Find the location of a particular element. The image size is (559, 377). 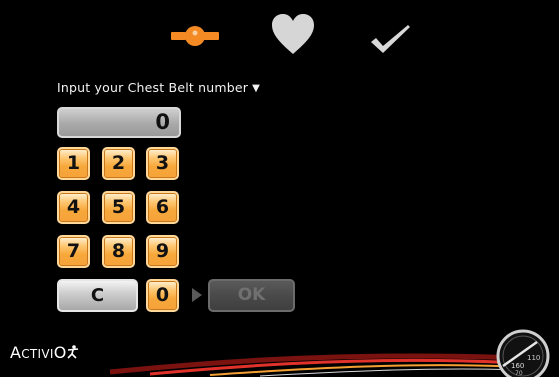

key-2: 2 is located at coordinates (118, 163).